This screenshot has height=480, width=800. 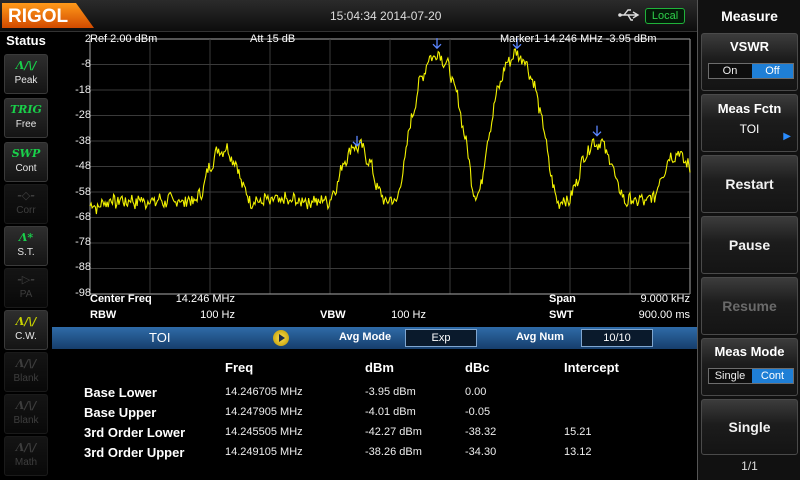 What do you see at coordinates (390, 392) in the screenshot?
I see `cell-dbm: -3.95 dBm` at bounding box center [390, 392].